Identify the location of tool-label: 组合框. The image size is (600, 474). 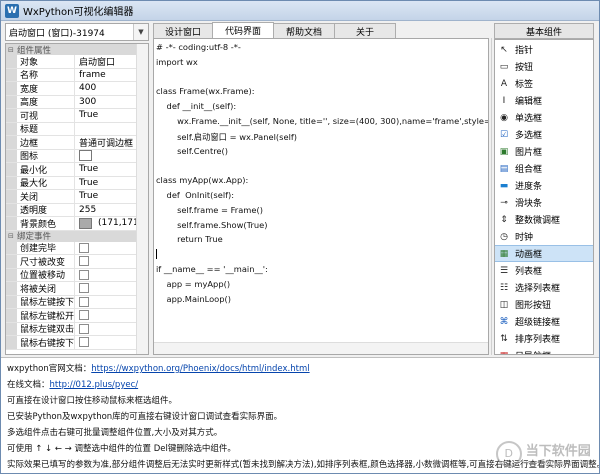
(529, 170).